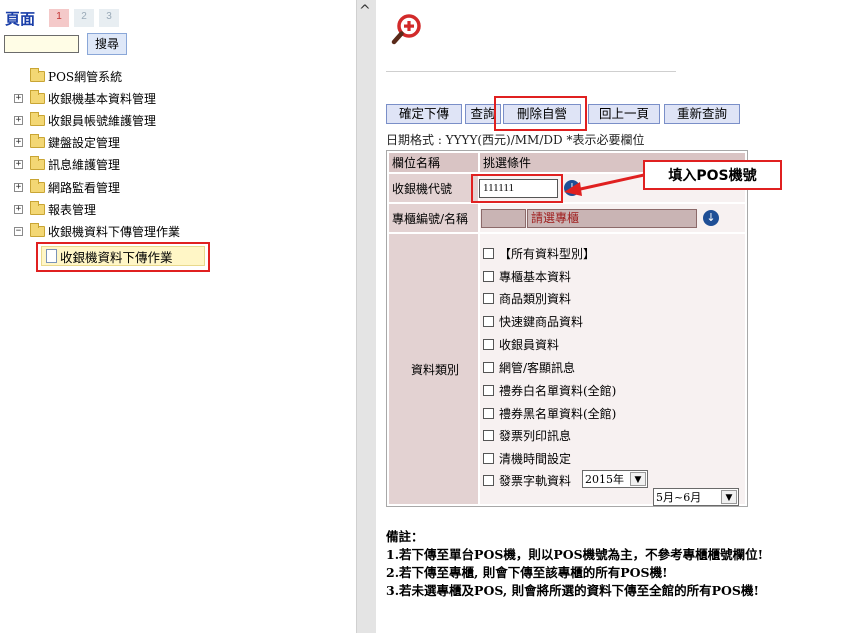 The image size is (853, 633). I want to click on tree-node: + 網路監看管理, so click(67, 187).